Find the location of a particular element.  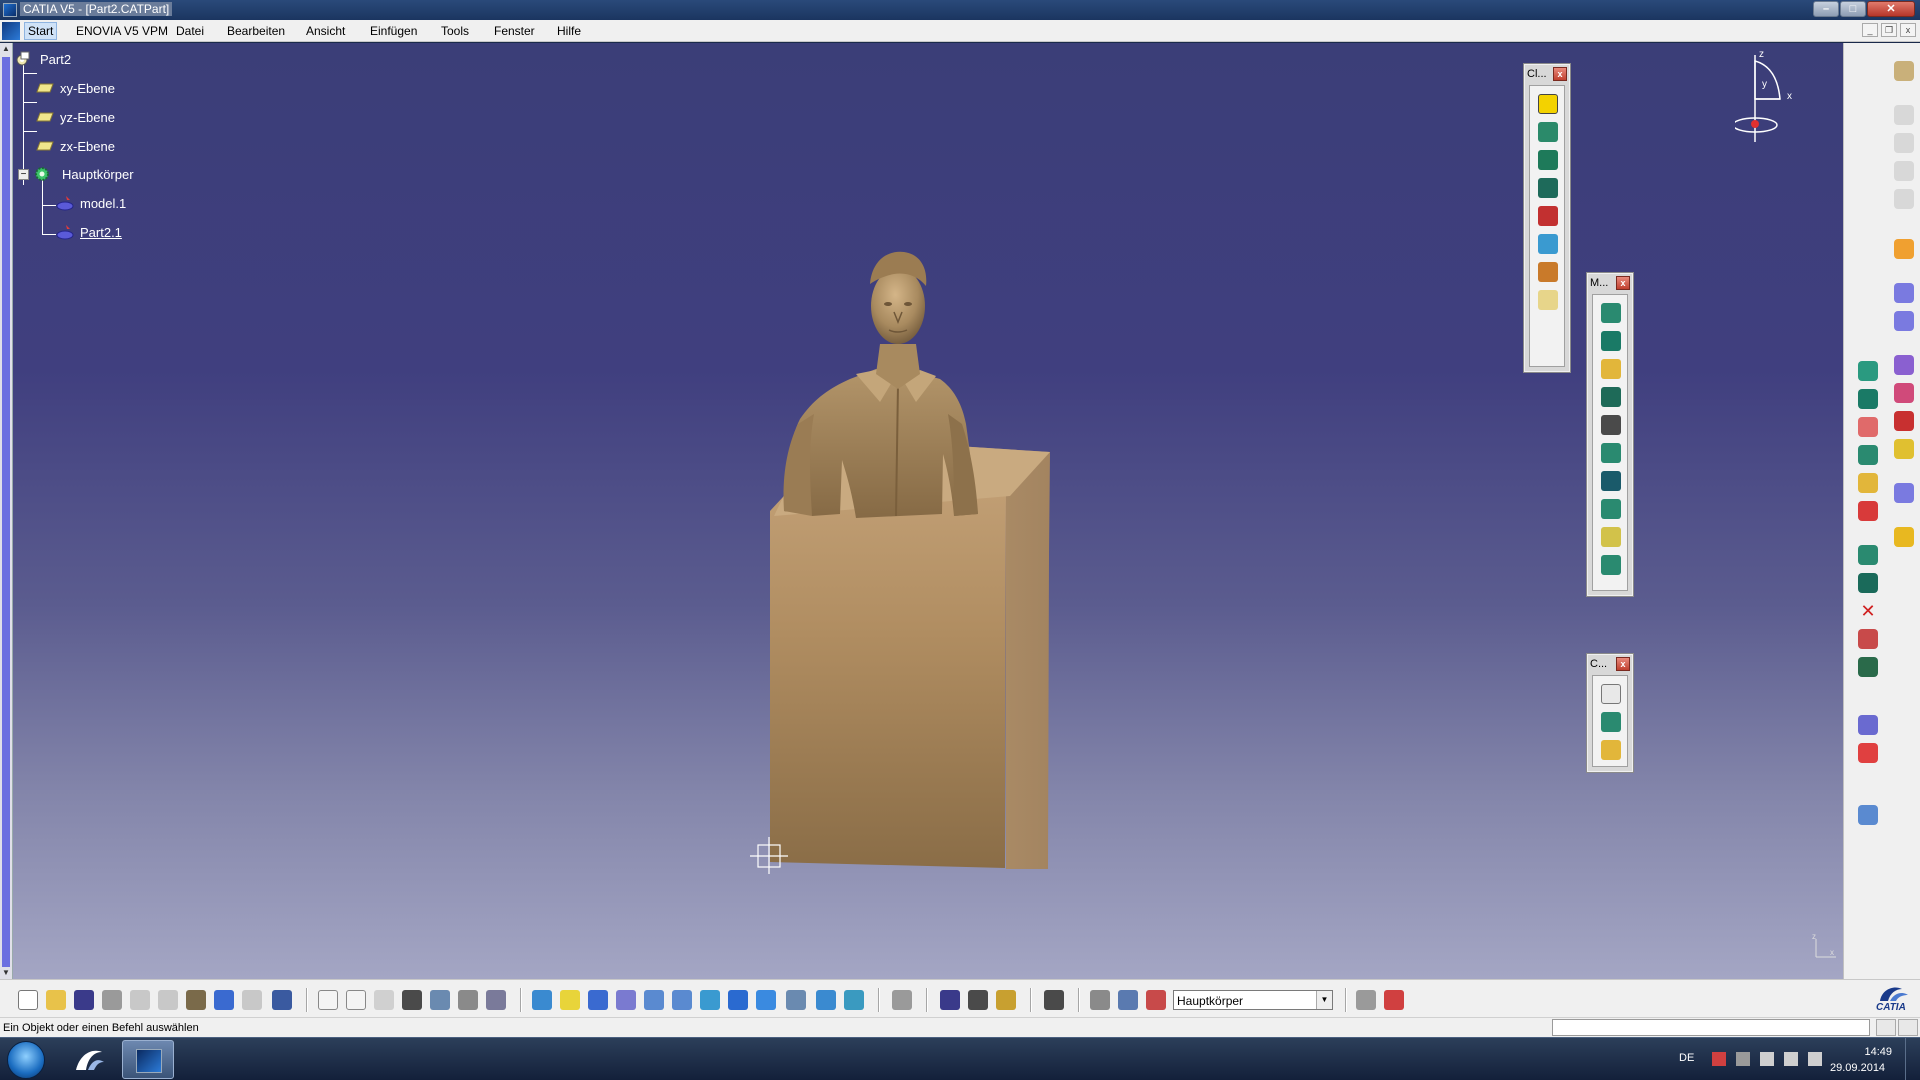

whats-this-icon is located at coordinates (282, 1000).